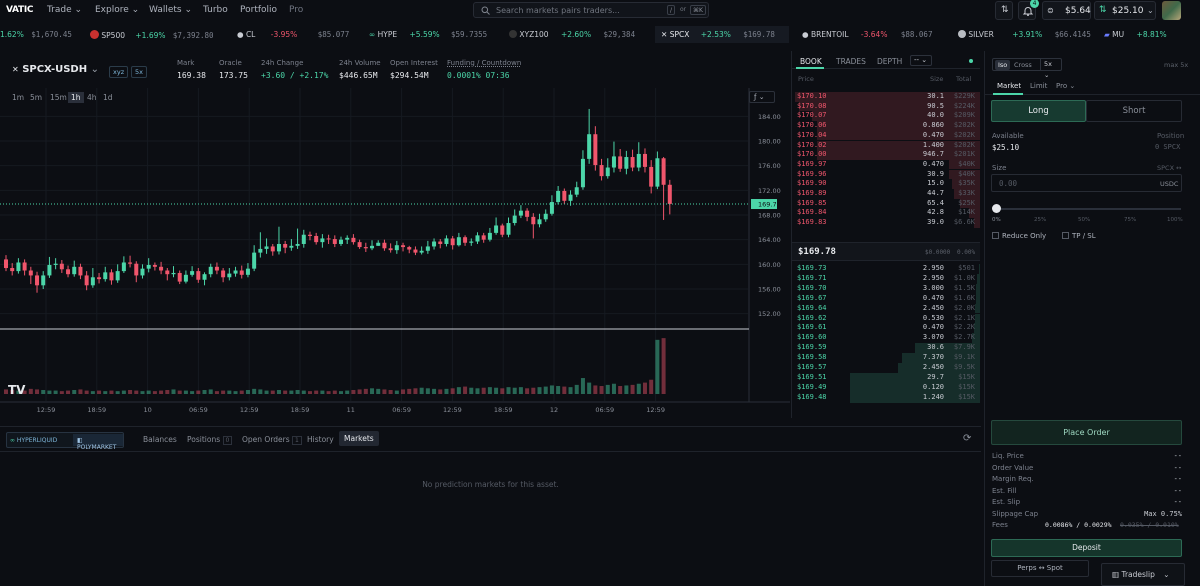  I want to click on bid-row: $169.48 1.240 $15K, so click(888, 397).